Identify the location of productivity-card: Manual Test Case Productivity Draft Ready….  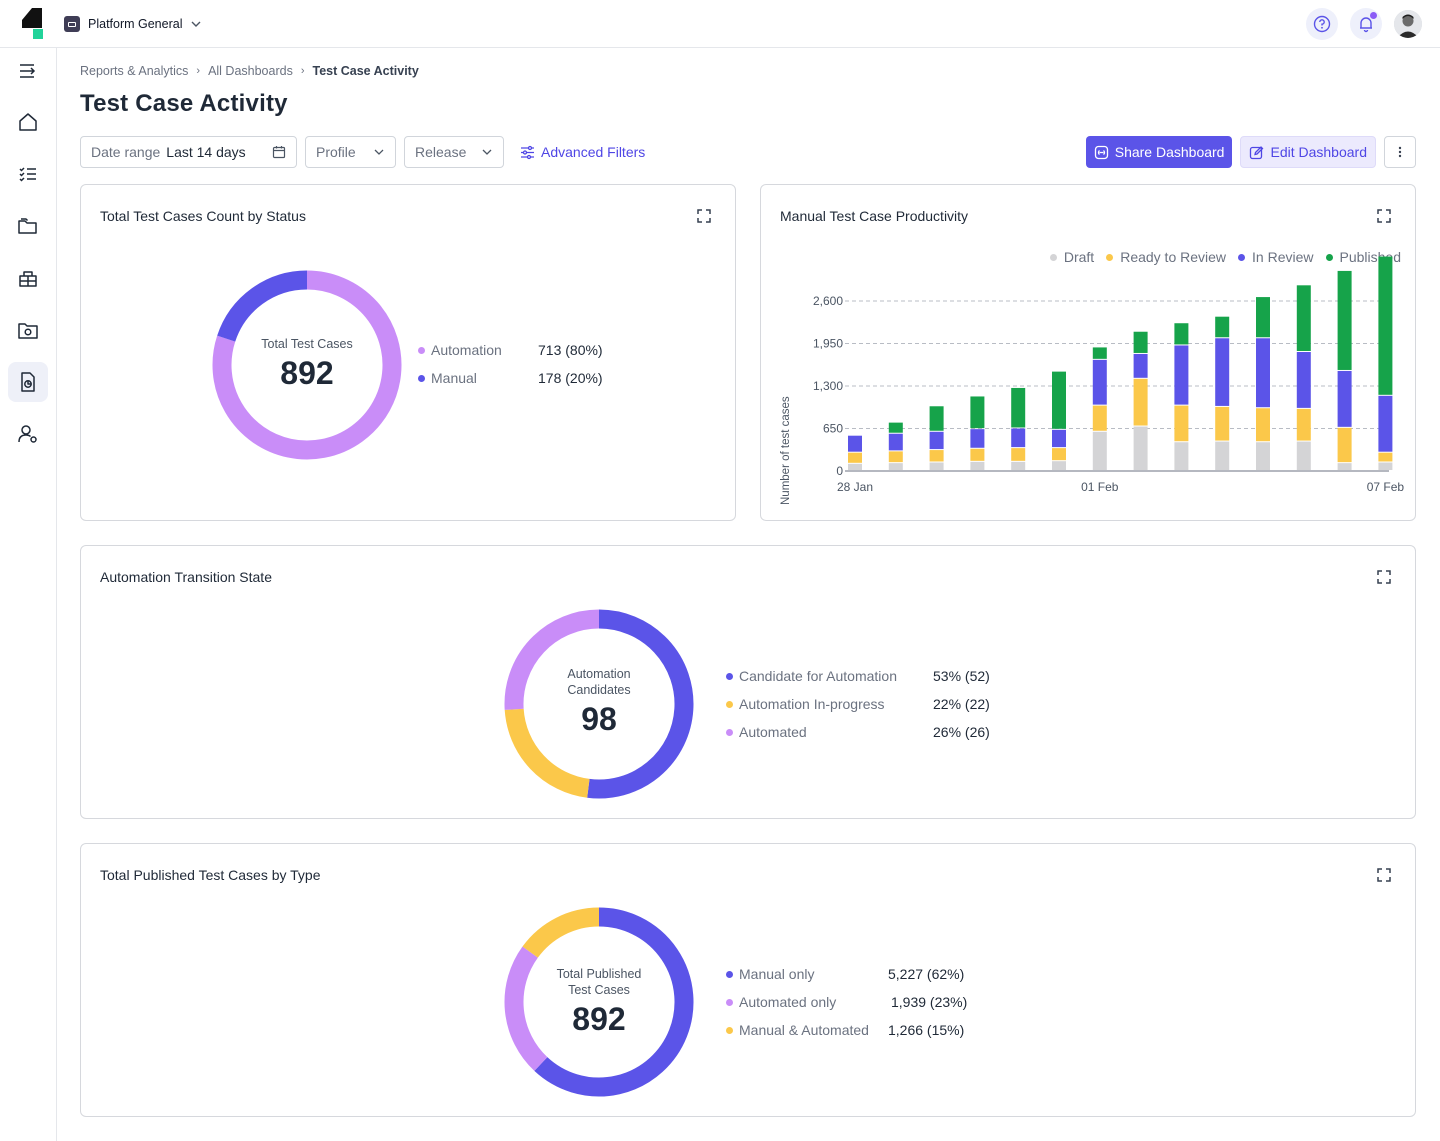
(1088, 352).